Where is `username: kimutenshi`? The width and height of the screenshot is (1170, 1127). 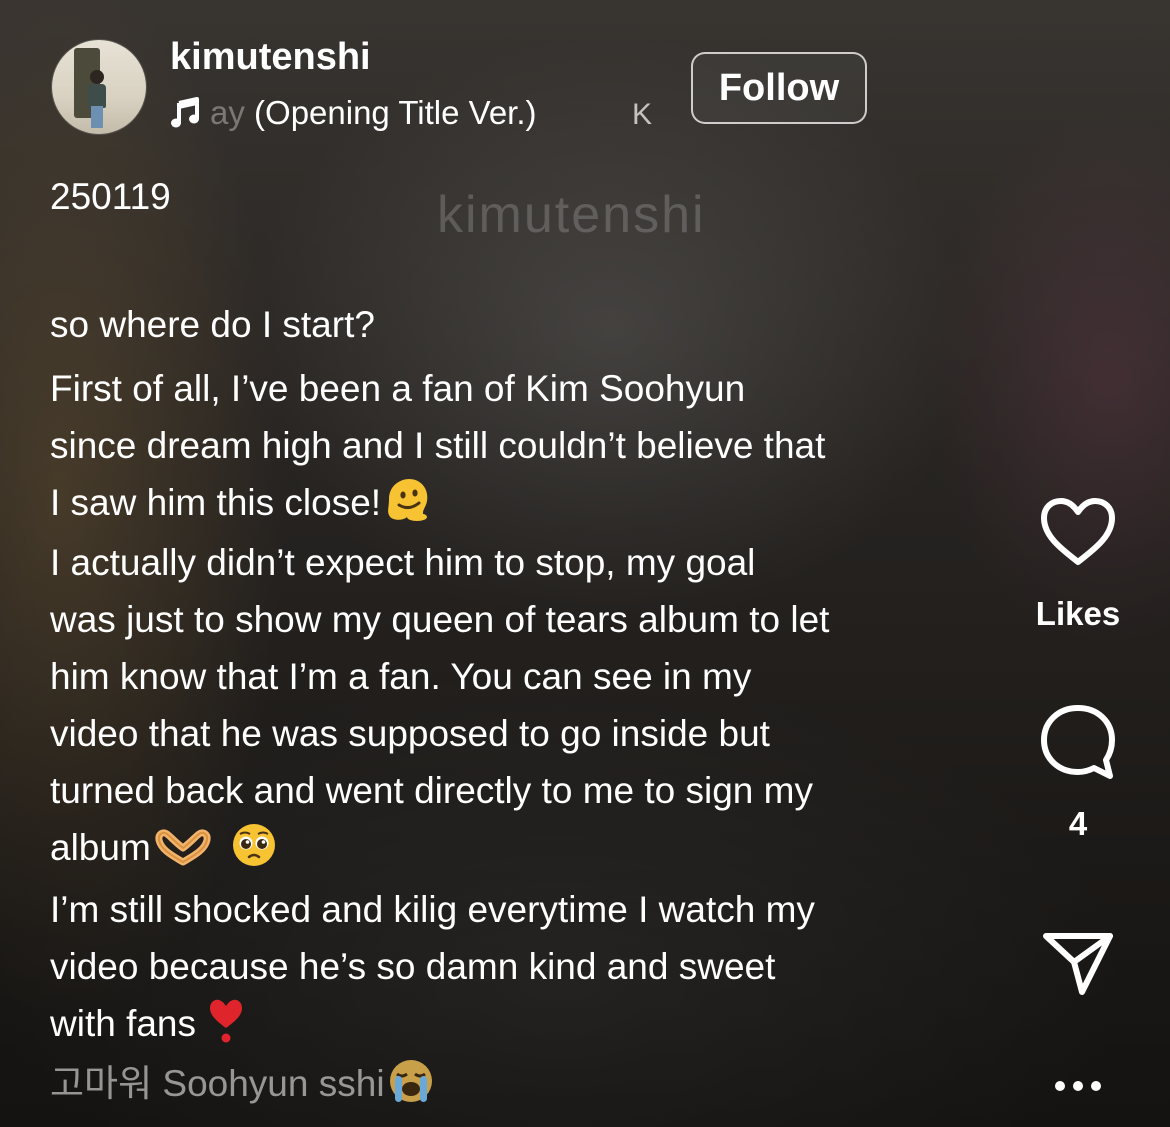 username: kimutenshi is located at coordinates (270, 57).